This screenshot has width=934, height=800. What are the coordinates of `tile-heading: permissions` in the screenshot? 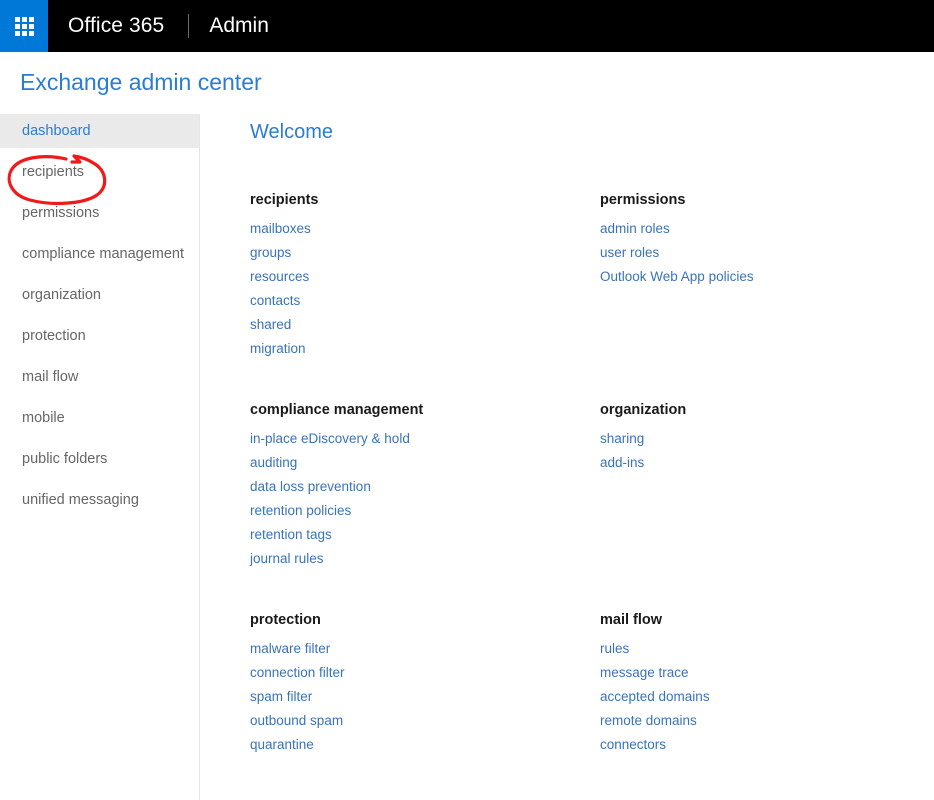 It's located at (643, 200).